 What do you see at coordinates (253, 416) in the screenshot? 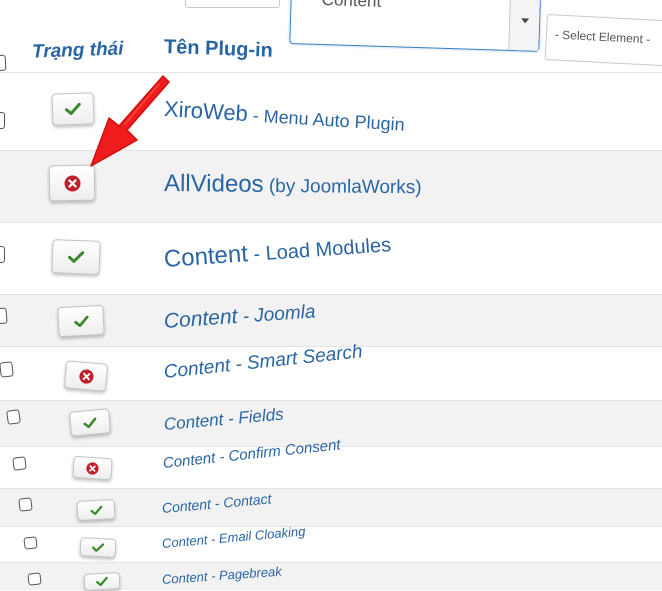
I see `plugin-name-sub: - Fields` at bounding box center [253, 416].